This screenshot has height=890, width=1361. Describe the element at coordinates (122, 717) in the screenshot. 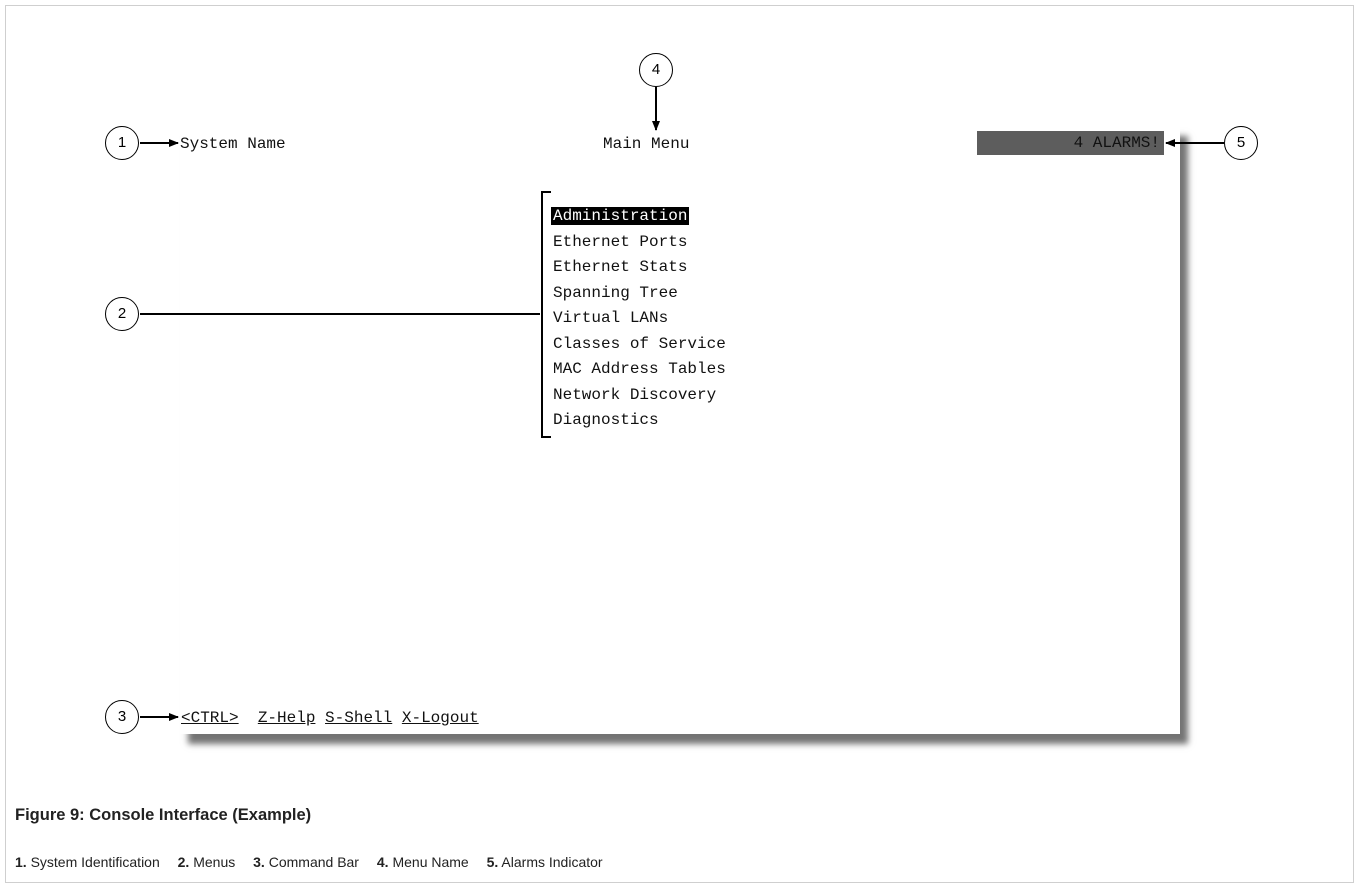

I see `callout-3: 3` at that location.